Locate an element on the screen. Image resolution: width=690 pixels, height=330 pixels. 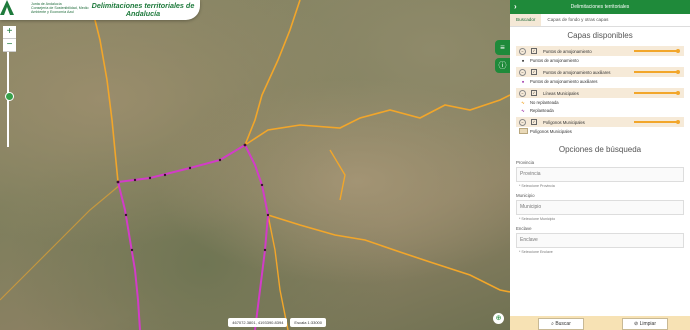
municipio-select: Municipio is located at coordinates (600, 207).